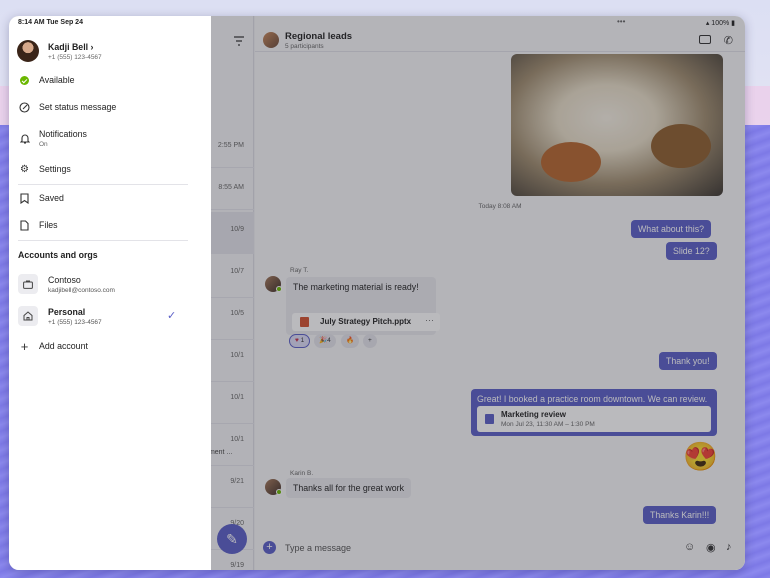 The width and height of the screenshot is (770, 578). I want to click on menu-set-status: Set status message, so click(110, 108).